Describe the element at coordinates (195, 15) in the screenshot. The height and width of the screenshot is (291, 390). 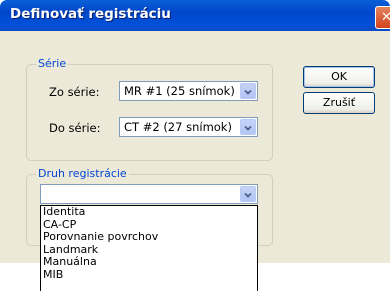
I see `title-bar: Definovať registráciu ✕` at that location.